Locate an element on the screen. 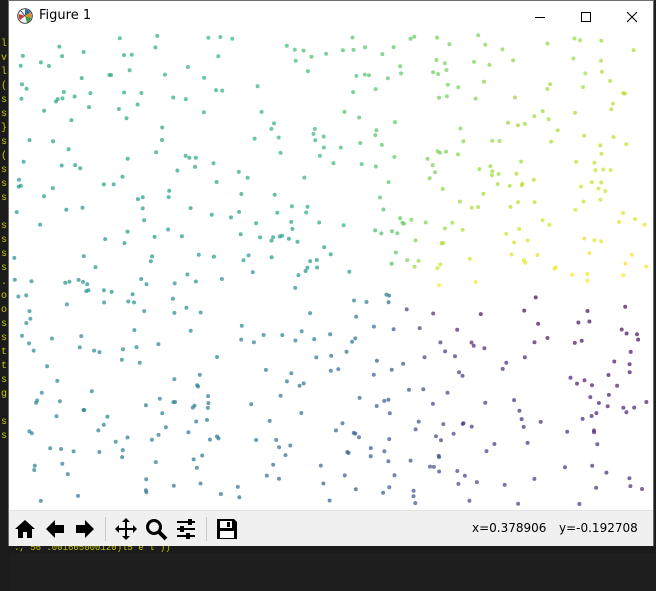 The height and width of the screenshot is (591, 656). title-bar: Figure 1 is located at coordinates (331, 16).